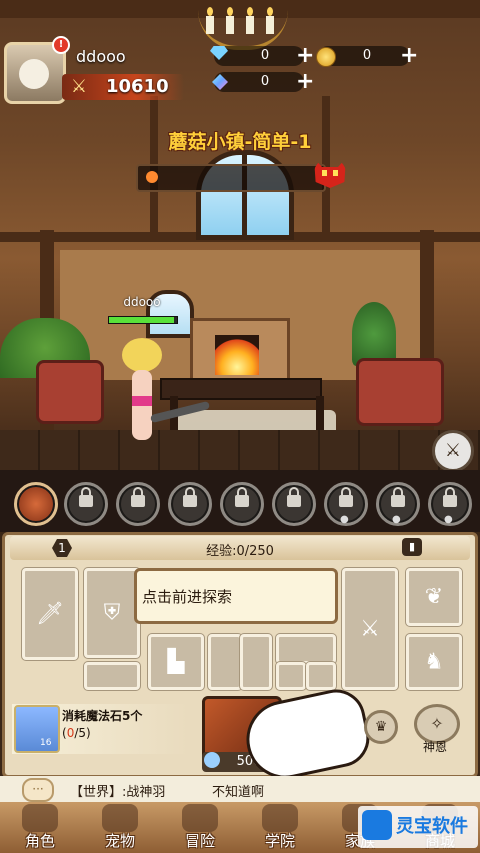  What do you see at coordinates (305, 56) in the screenshot?
I see `add-diamond-button: +` at bounding box center [305, 56].